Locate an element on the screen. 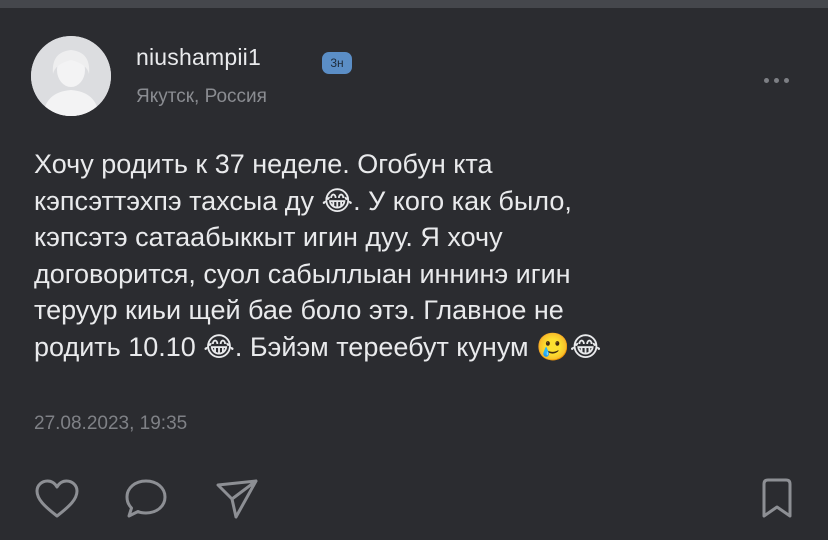  user-silhouette-icon is located at coordinates (71, 76).